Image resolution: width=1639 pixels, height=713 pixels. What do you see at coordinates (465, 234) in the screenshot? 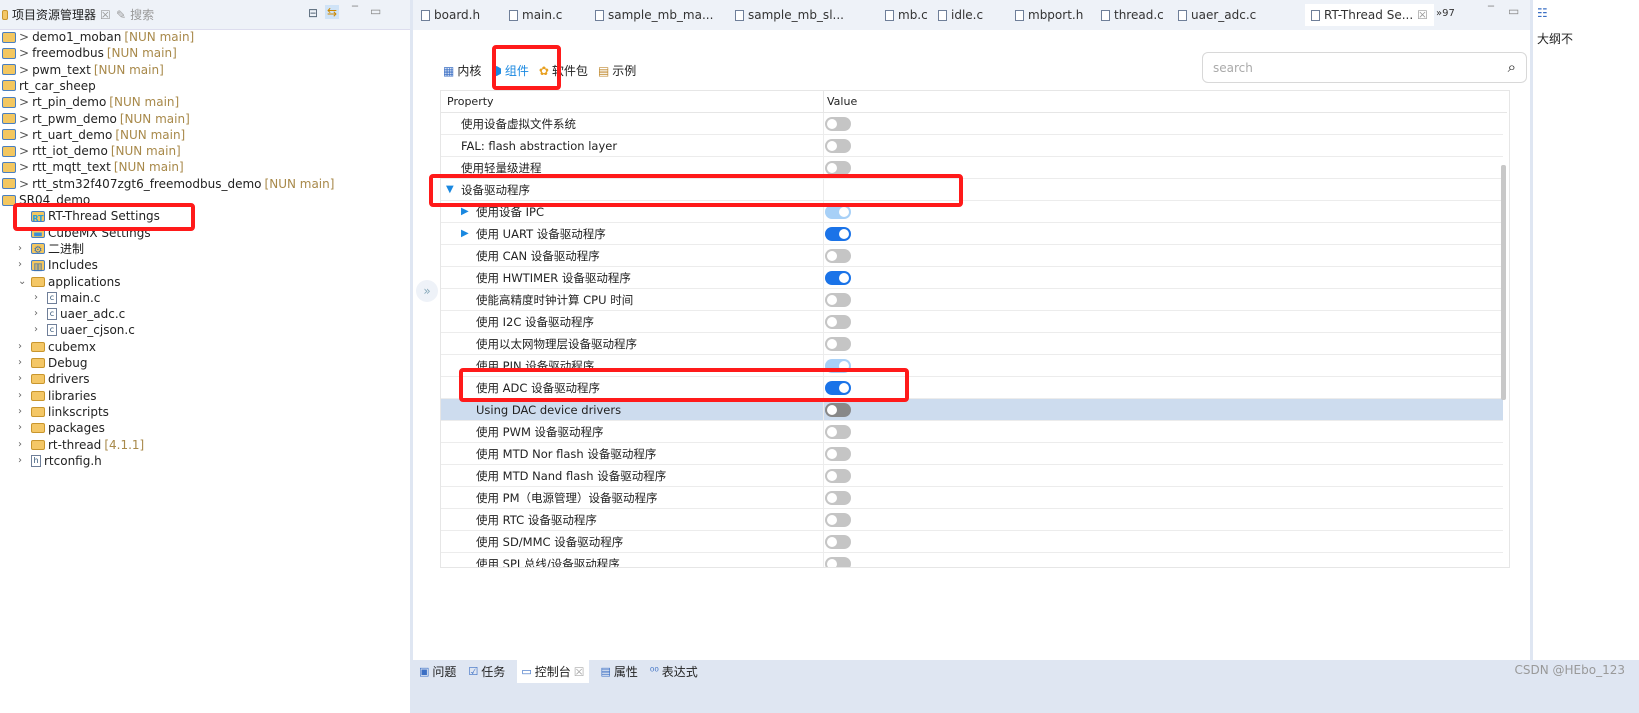
I see `caret-right-icon: ▶` at bounding box center [465, 234].